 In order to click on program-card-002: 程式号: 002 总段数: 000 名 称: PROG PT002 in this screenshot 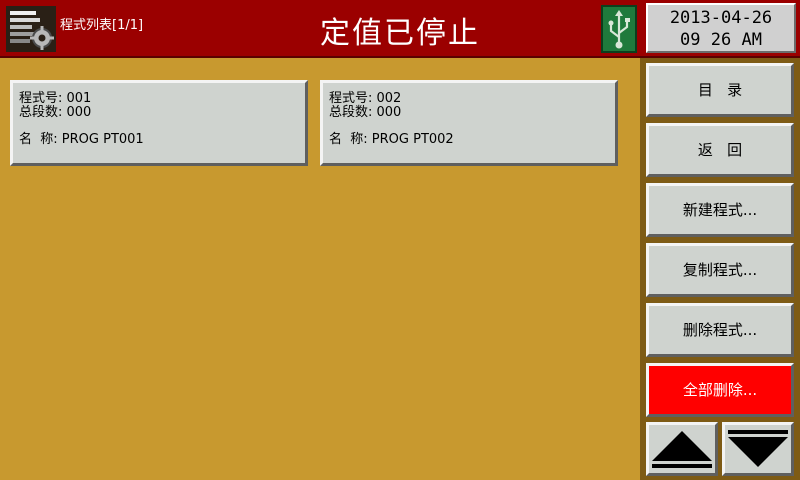, I will do `click(469, 123)`.